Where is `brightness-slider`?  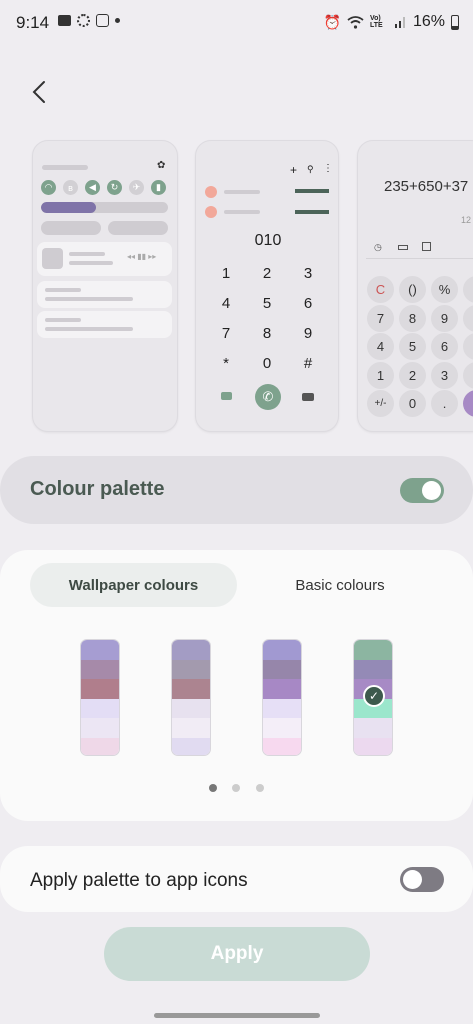
brightness-slider is located at coordinates (104, 207).